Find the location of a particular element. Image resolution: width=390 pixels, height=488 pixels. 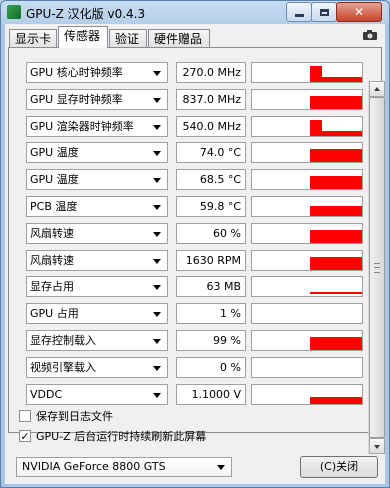

sensor-value: 0 % is located at coordinates (211, 367).